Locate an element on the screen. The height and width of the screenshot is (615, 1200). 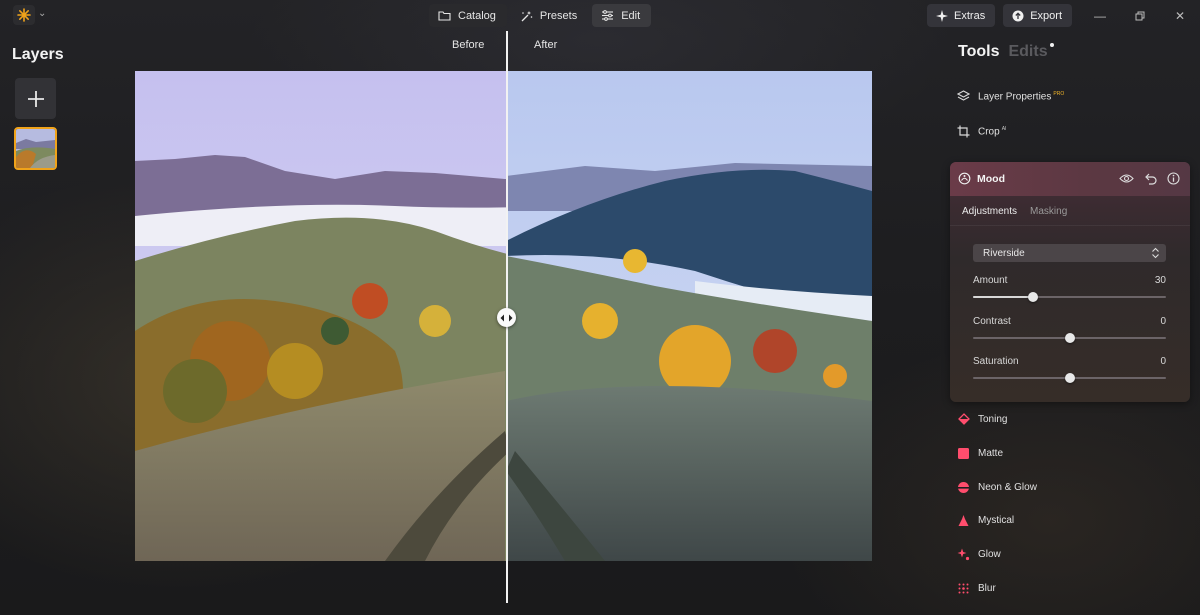
catalog-label: Catalog is located at coordinates (477, 15).